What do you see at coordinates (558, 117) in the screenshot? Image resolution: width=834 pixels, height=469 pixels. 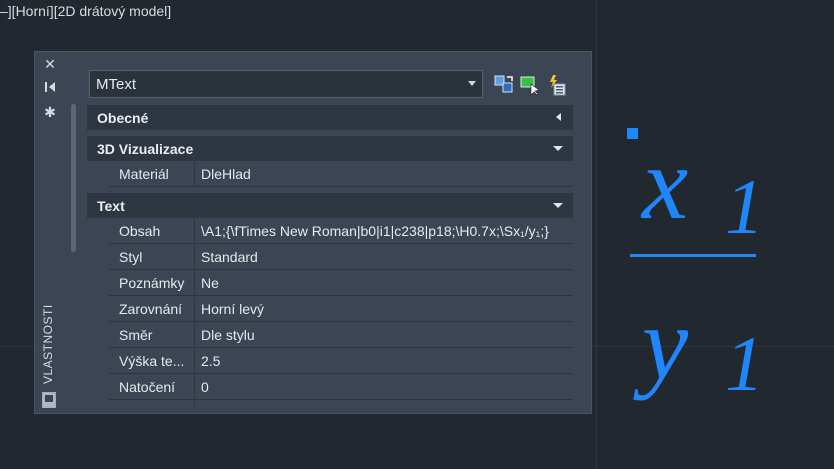 I see `expand-arrow-icon` at bounding box center [558, 117].